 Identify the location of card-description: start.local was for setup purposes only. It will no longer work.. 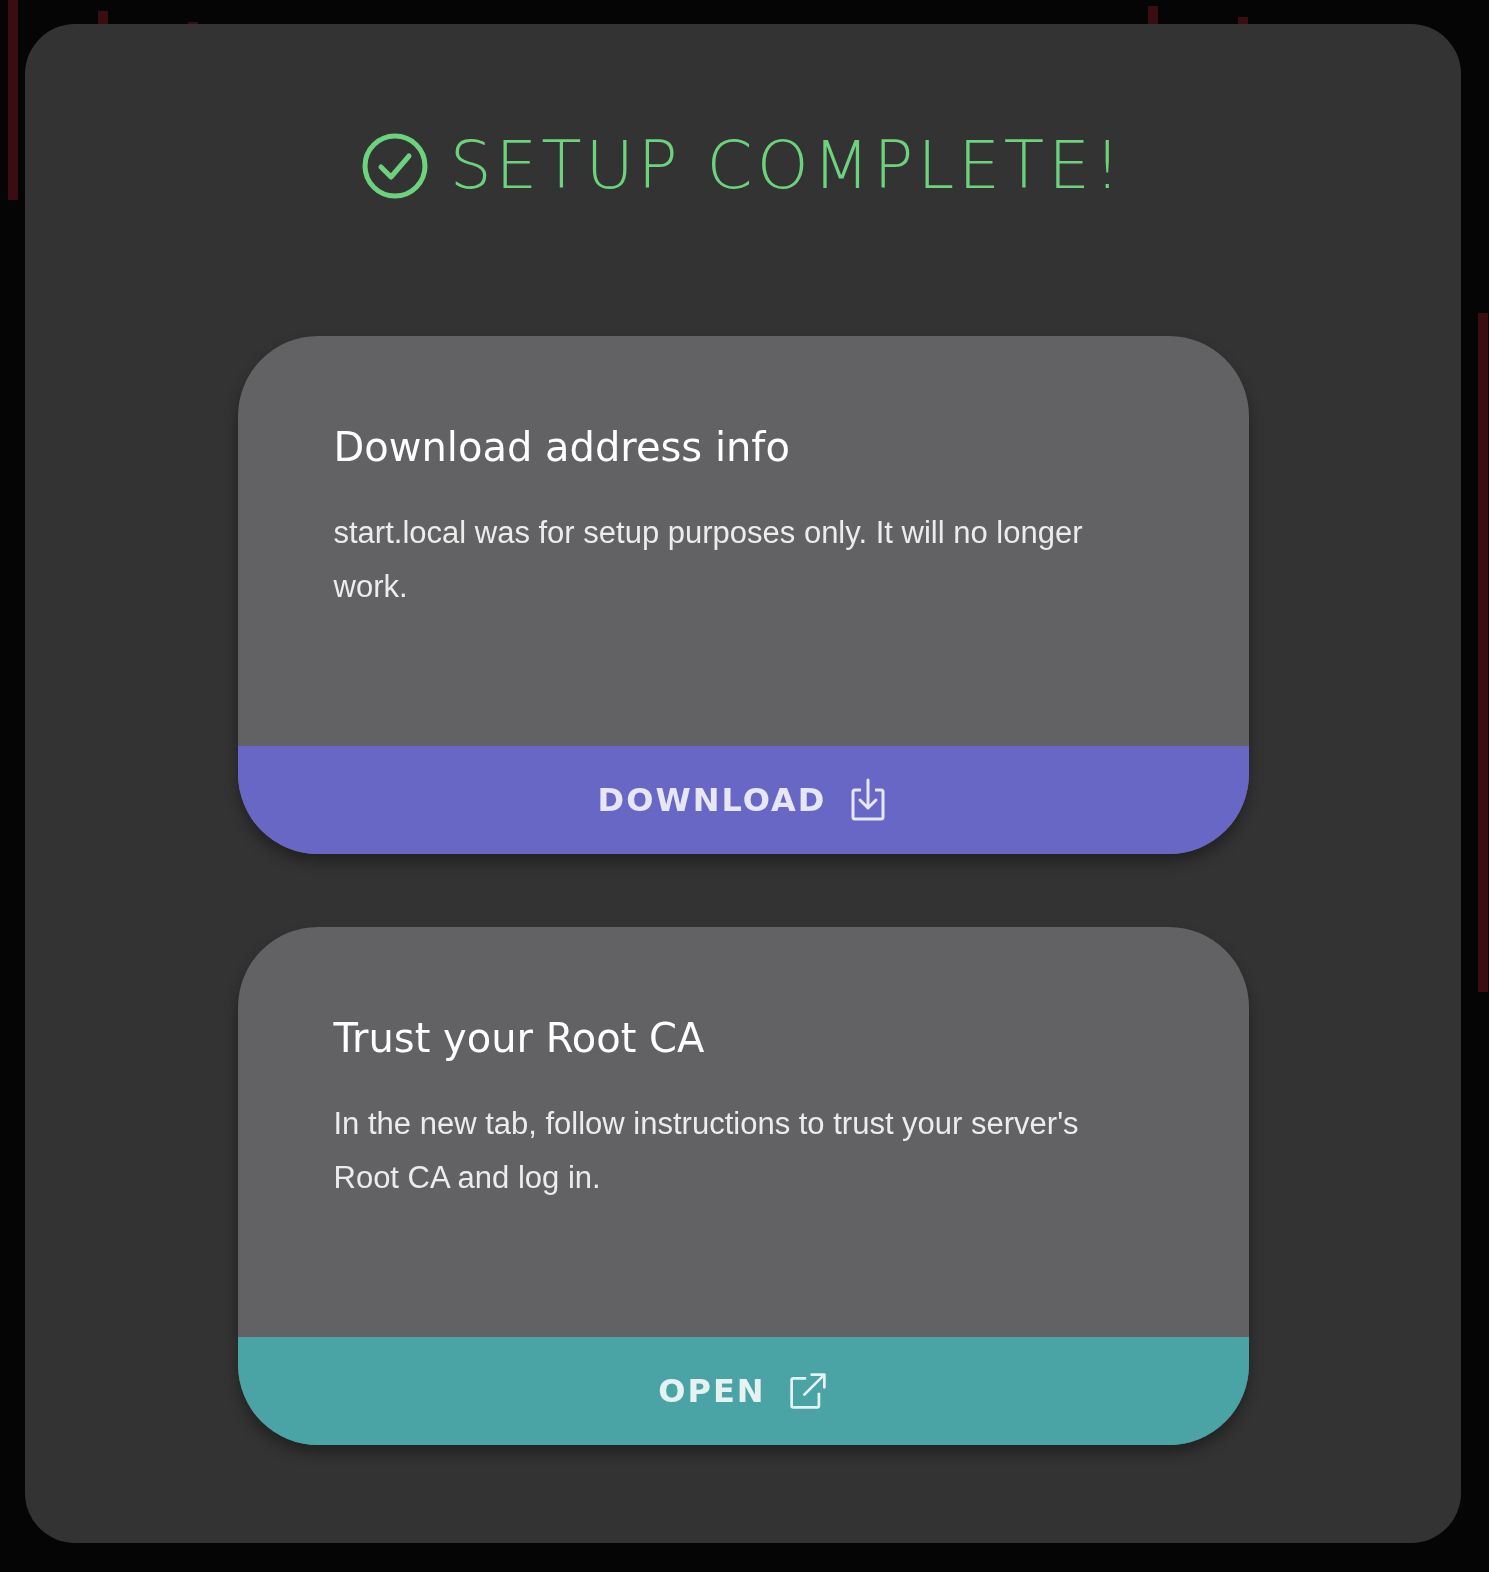
(708, 560).